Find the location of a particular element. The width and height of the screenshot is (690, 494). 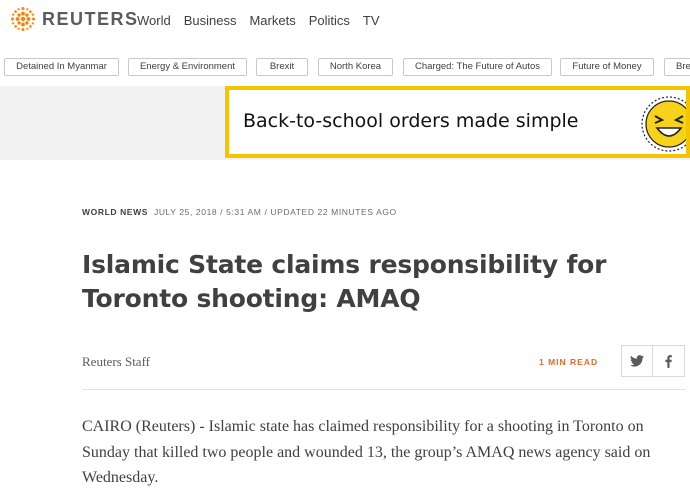

divider is located at coordinates (384, 389).